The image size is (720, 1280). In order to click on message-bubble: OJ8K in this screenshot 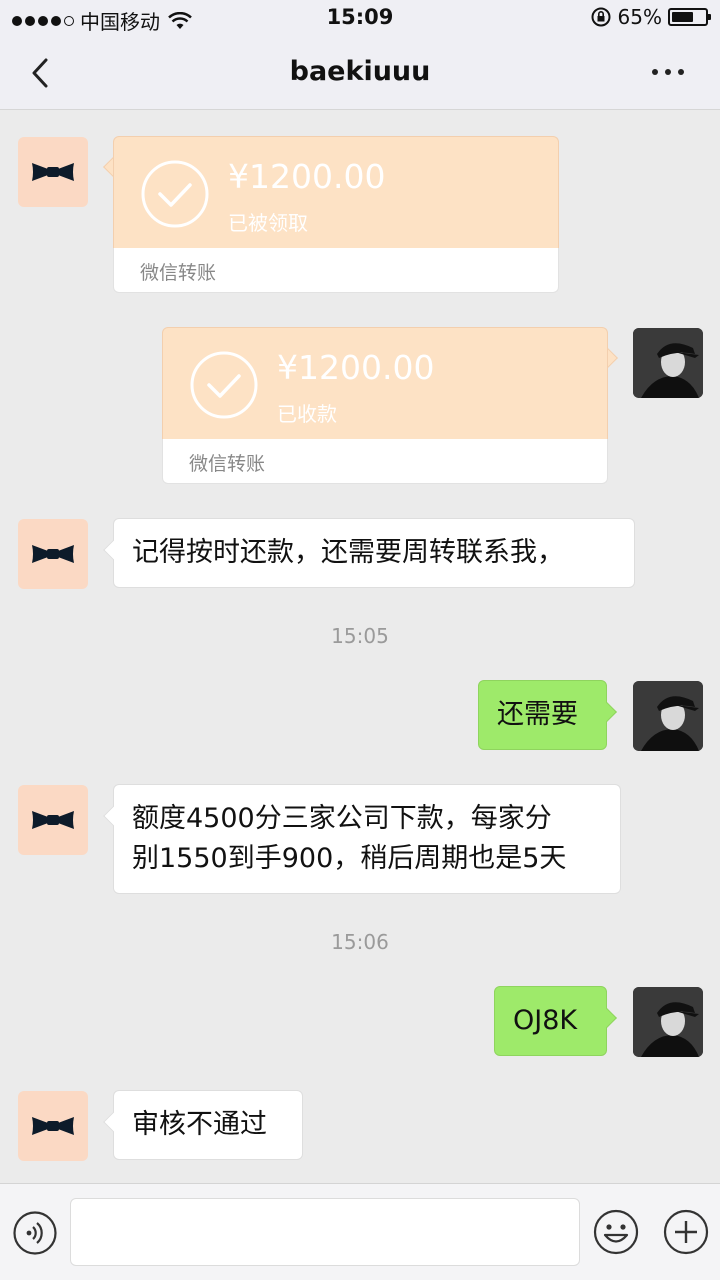, I will do `click(555, 1021)`.